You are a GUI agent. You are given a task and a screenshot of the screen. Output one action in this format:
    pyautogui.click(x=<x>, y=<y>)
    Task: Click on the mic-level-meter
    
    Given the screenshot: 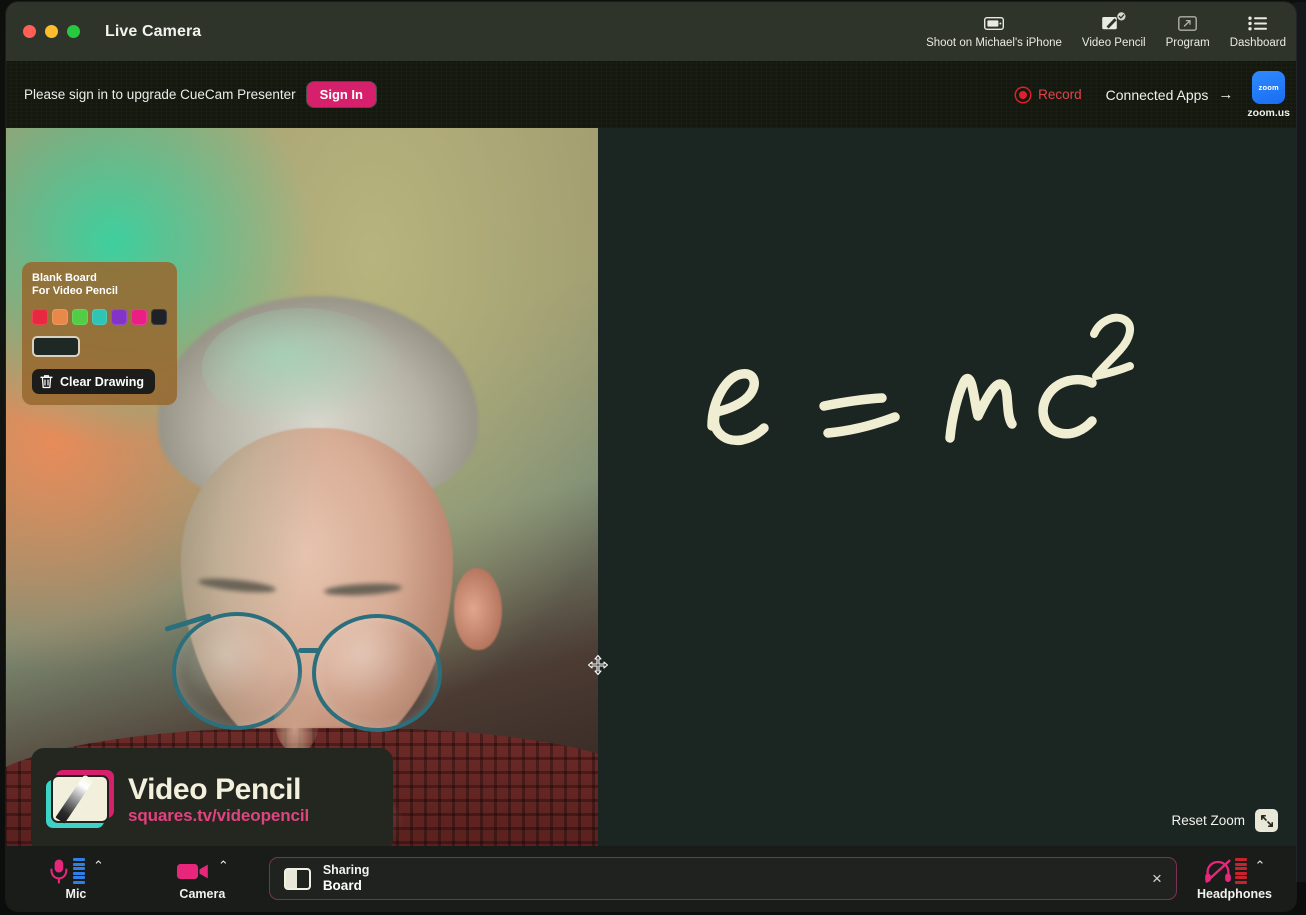 What is the action you would take?
    pyautogui.click(x=79, y=871)
    